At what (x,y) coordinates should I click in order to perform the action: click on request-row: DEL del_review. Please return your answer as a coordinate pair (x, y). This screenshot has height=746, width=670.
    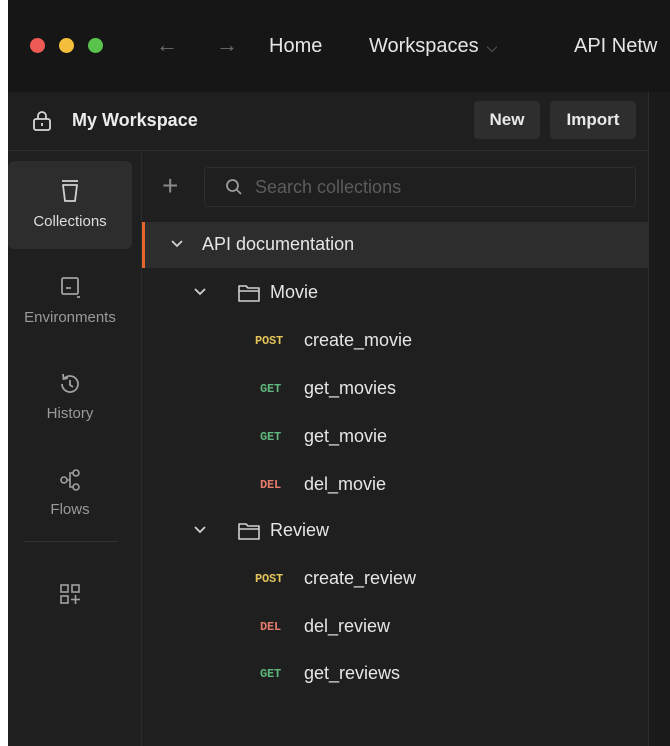
    Looking at the image, I should click on (395, 627).